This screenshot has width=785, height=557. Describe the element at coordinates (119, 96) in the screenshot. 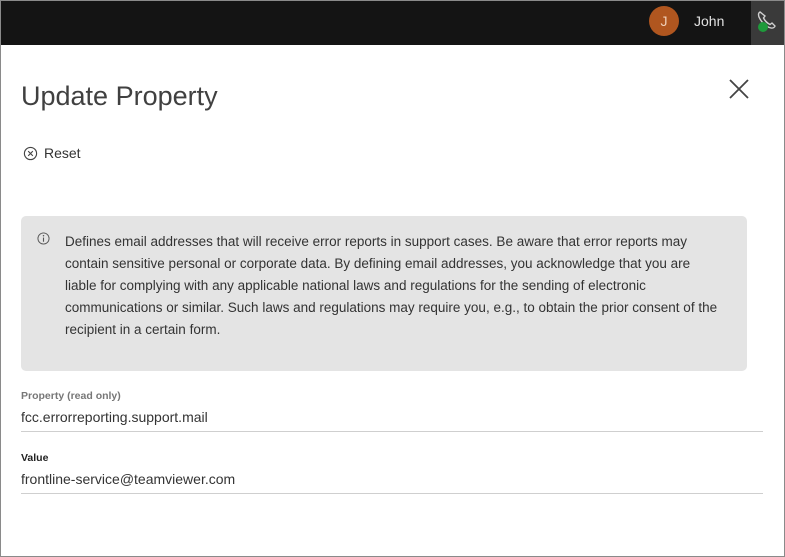

I see `page-title: Update Property` at that location.